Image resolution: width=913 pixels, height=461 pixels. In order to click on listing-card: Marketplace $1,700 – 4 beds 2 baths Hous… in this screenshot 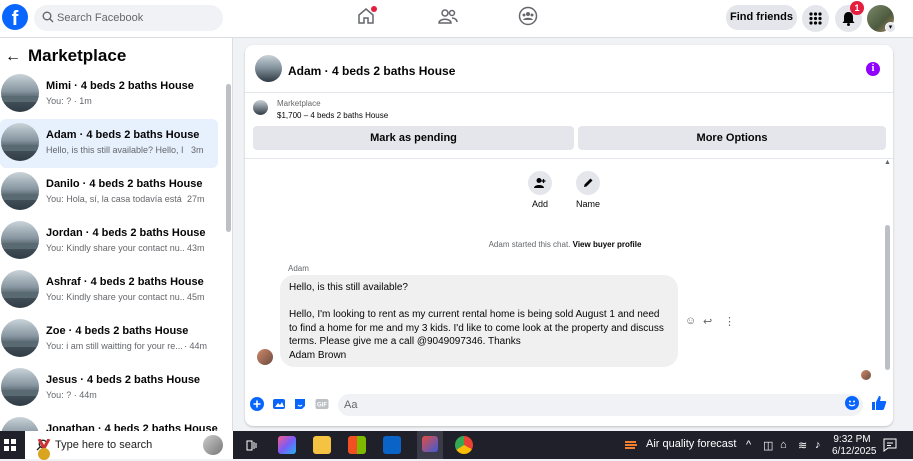, I will do `click(569, 126)`.